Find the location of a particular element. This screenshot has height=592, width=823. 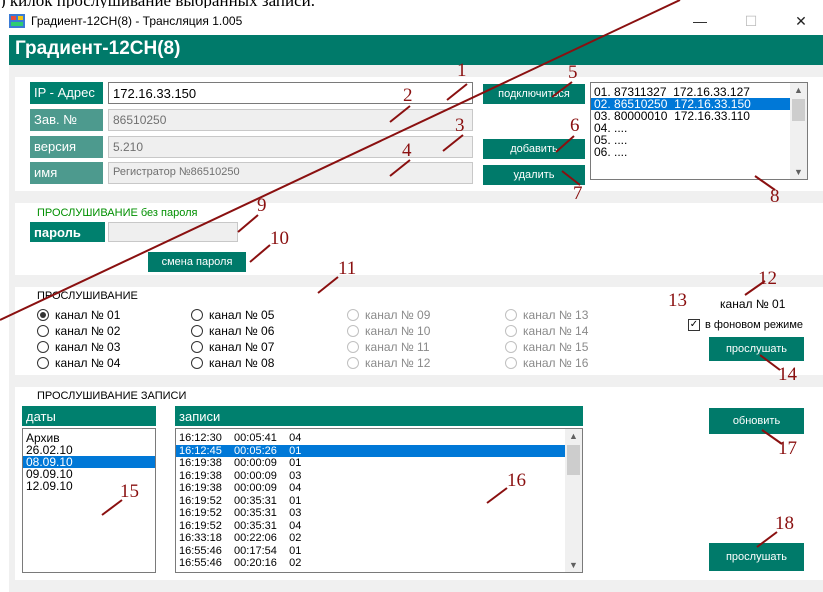

callout-number: 13 is located at coordinates (677, 300).